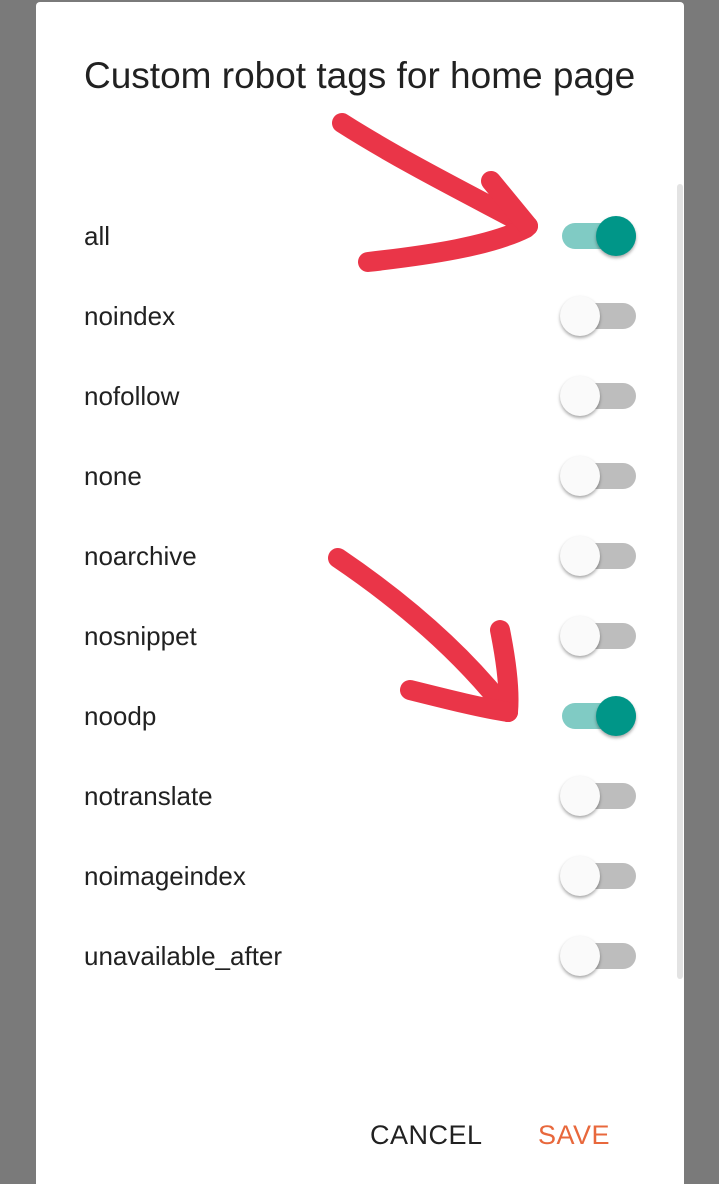 Image resolution: width=719 pixels, height=1184 pixels. I want to click on robot-tag-row-noindex: noindex, so click(360, 316).